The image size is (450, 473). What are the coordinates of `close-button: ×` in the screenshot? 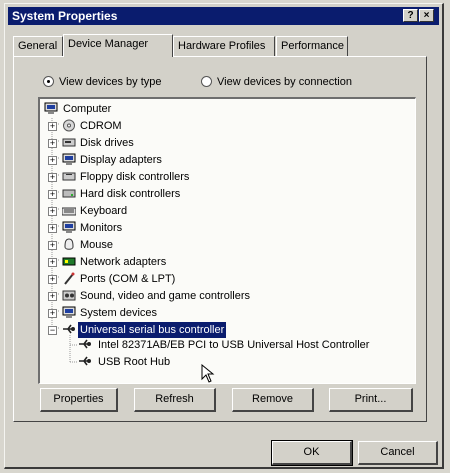 It's located at (426, 15).